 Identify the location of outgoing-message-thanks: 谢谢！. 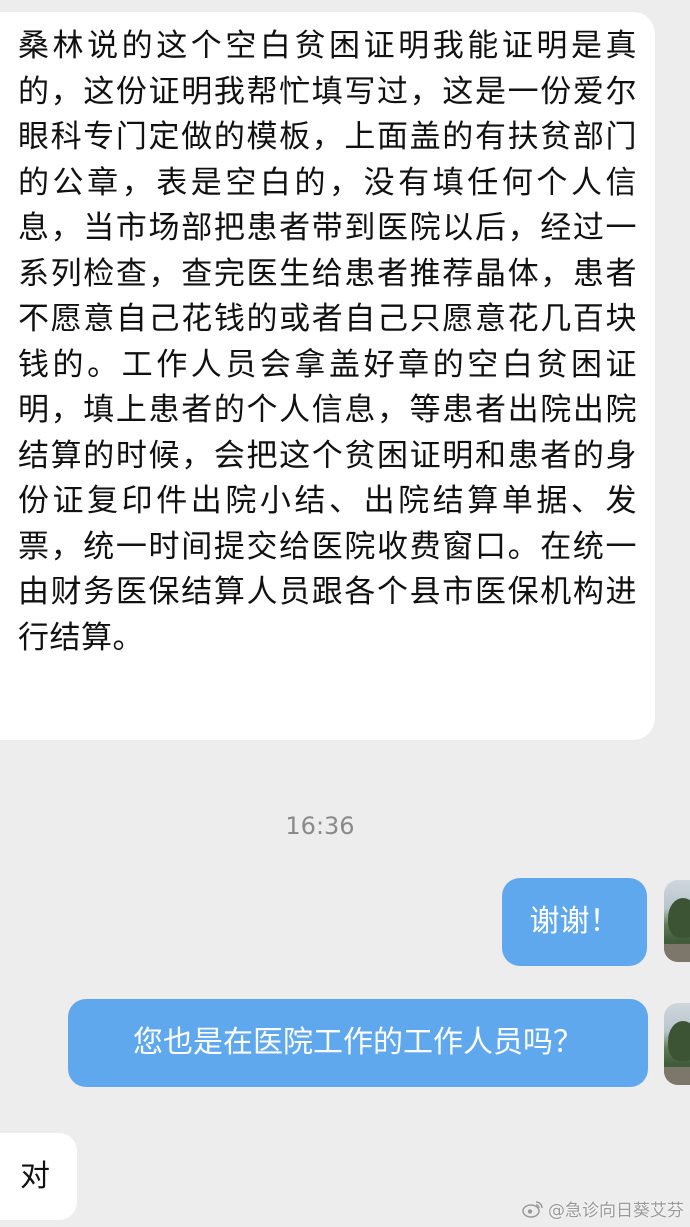
(574, 922).